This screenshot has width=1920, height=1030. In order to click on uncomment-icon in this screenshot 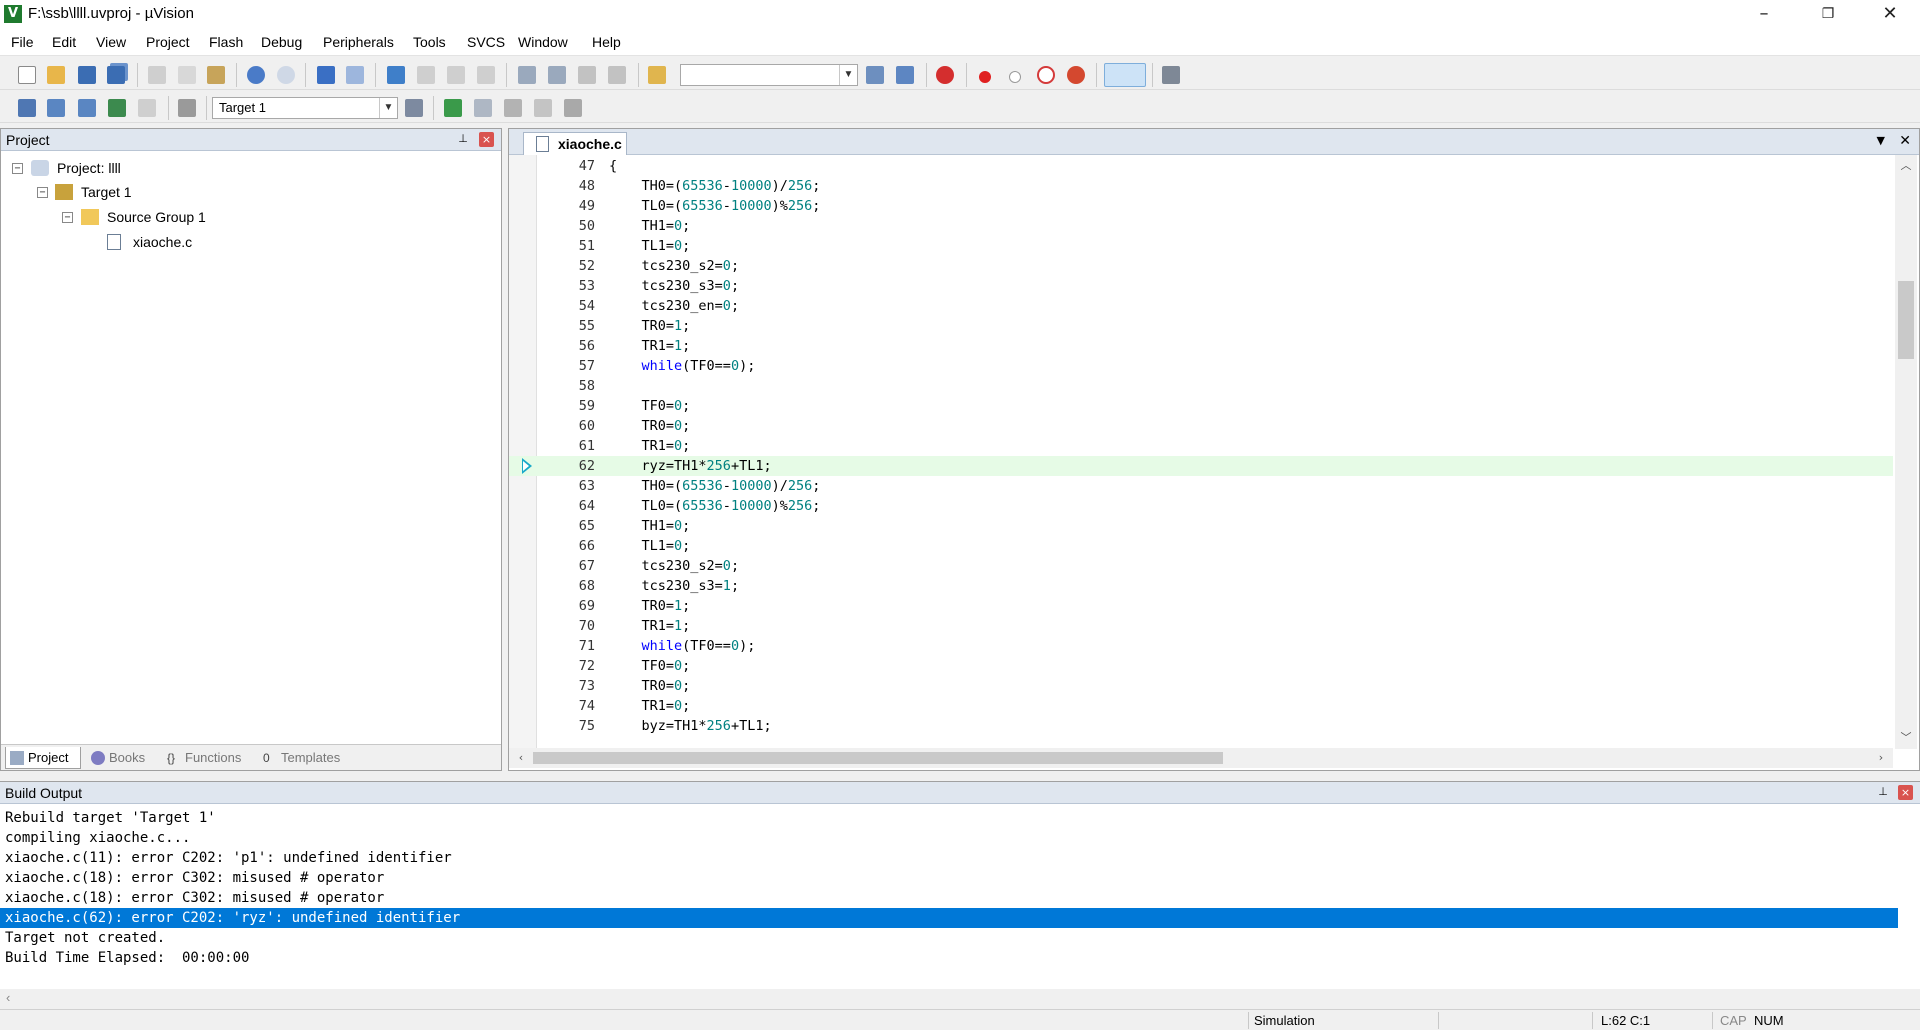, I will do `click(617, 75)`.